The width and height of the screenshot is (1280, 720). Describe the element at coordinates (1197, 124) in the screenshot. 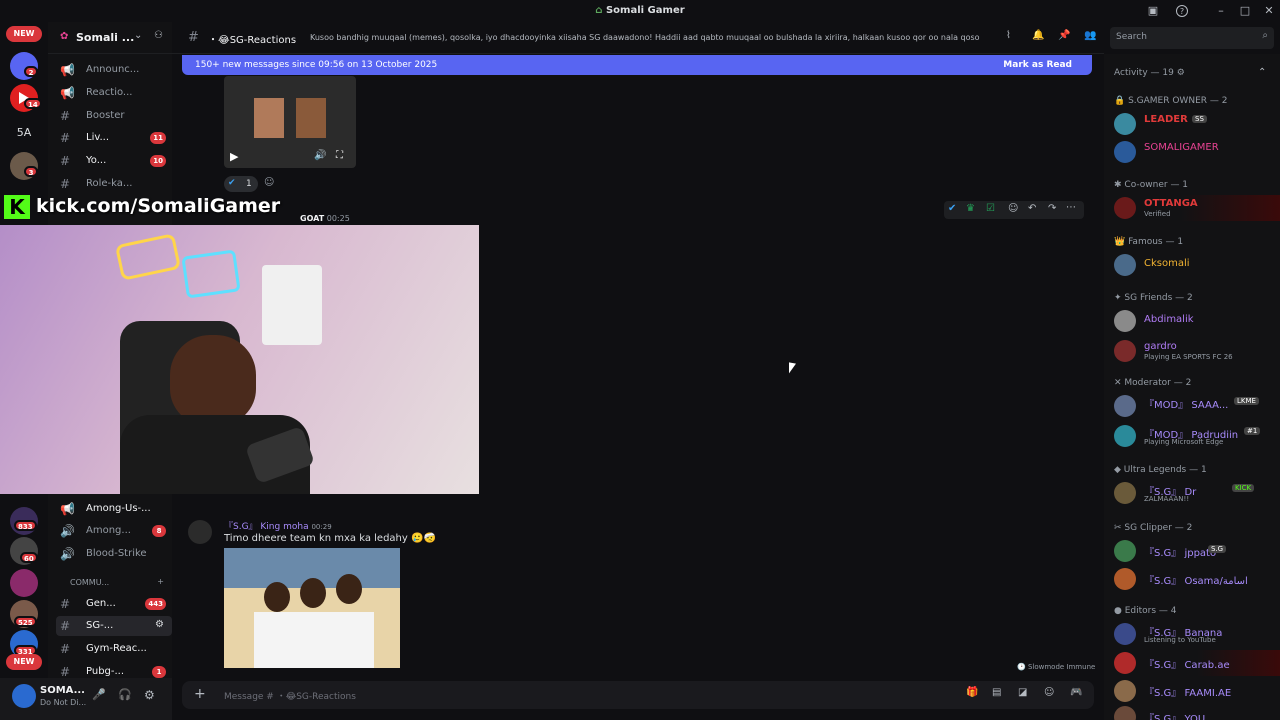

I see `member-item: LEADER SS` at that location.